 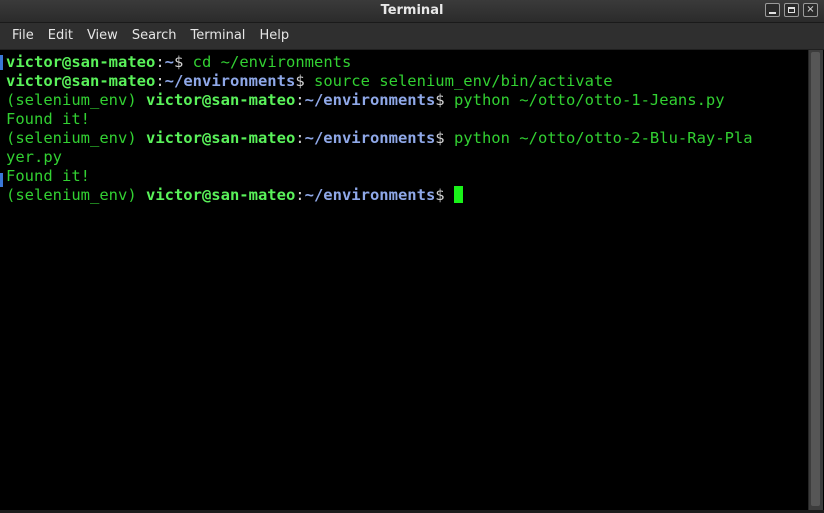 I want to click on terminal-line: victor@san-mateo:~$ cd ~/environments, so click(x=178, y=62).